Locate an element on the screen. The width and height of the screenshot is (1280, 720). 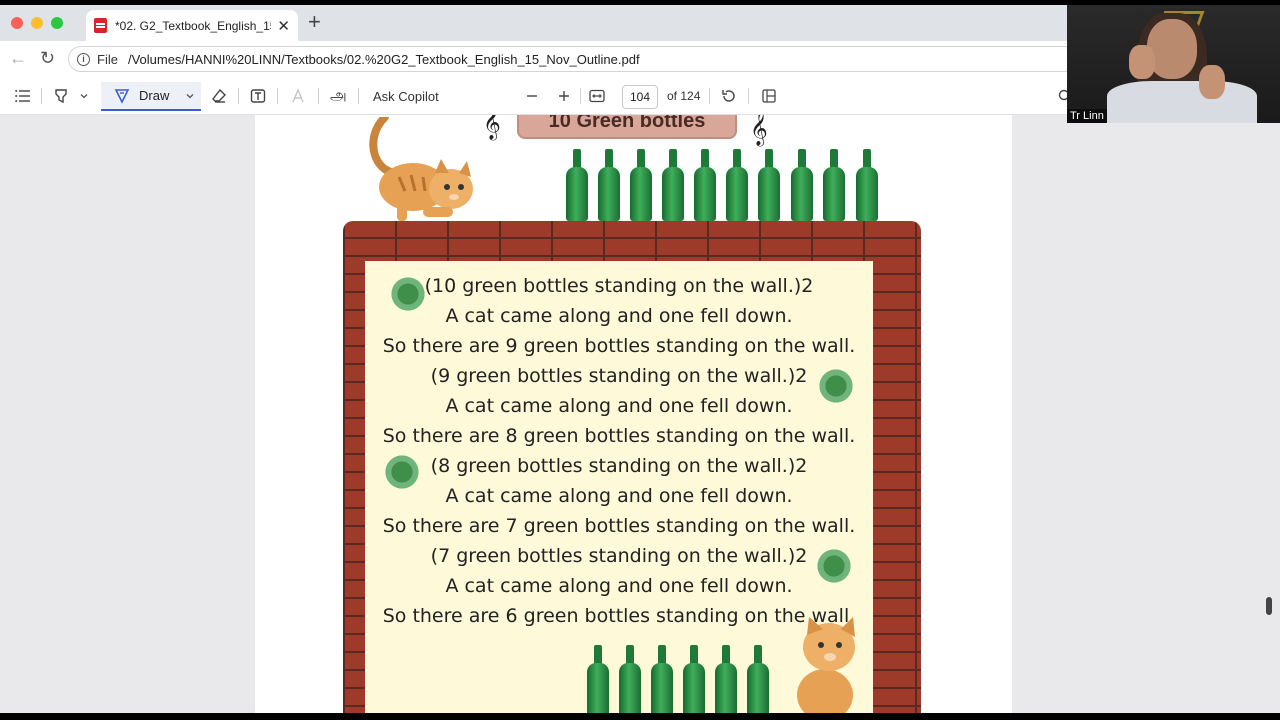
page-title: 10 Green bottles is located at coordinates (627, 127).